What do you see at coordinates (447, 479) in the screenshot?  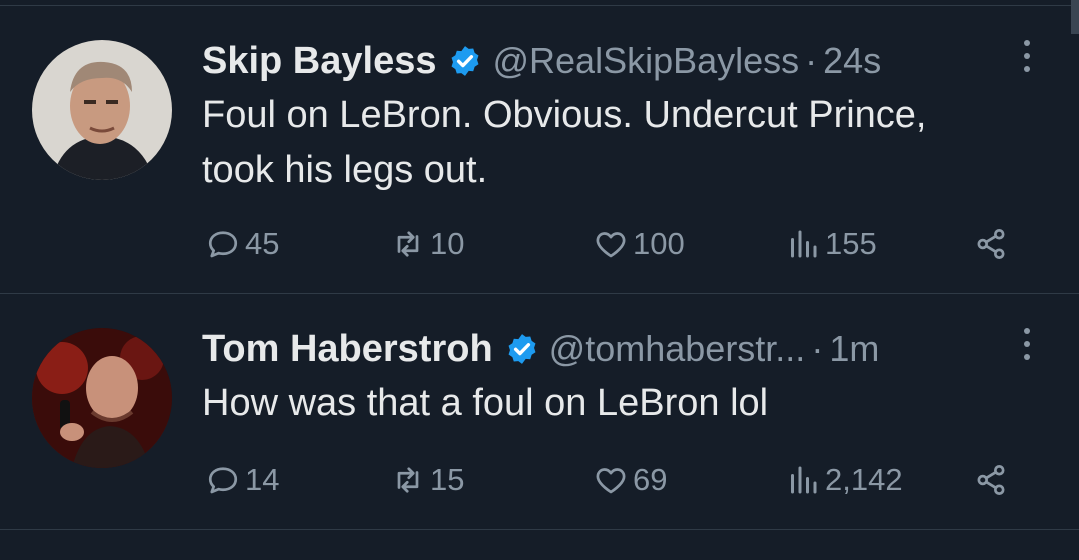 I see `retweet-count: 15` at bounding box center [447, 479].